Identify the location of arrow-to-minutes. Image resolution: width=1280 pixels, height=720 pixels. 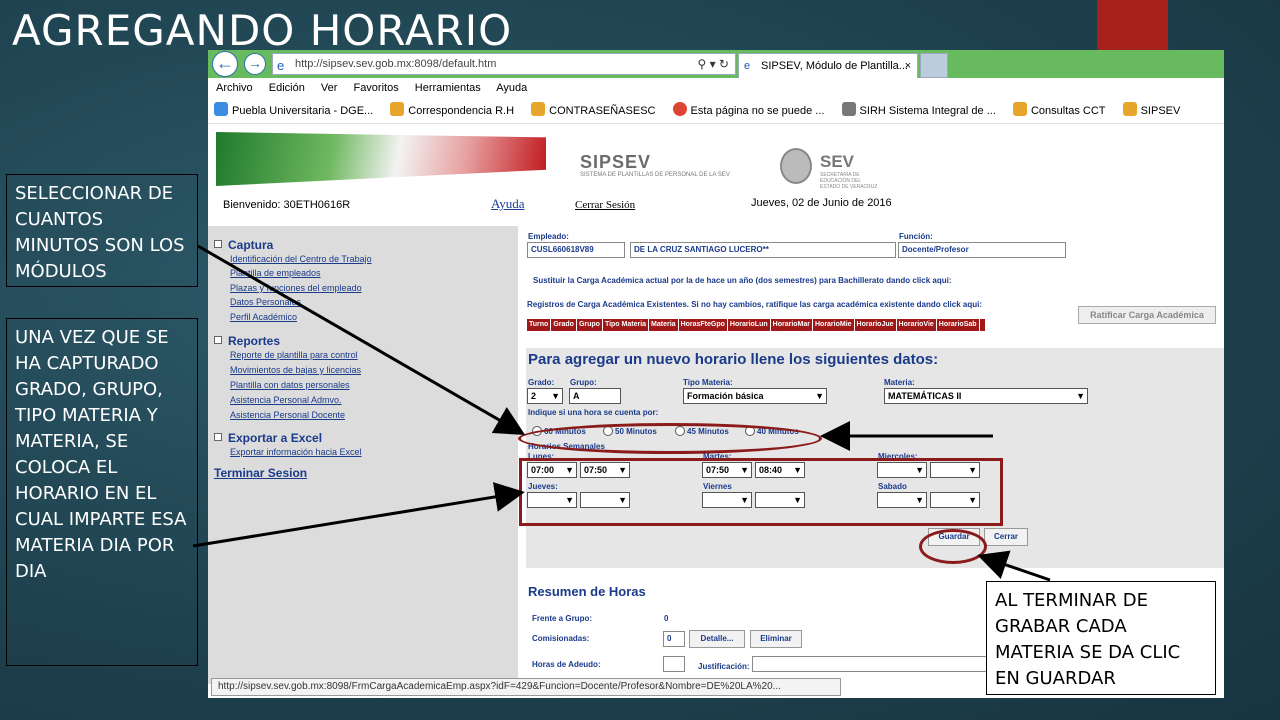
(361, 340).